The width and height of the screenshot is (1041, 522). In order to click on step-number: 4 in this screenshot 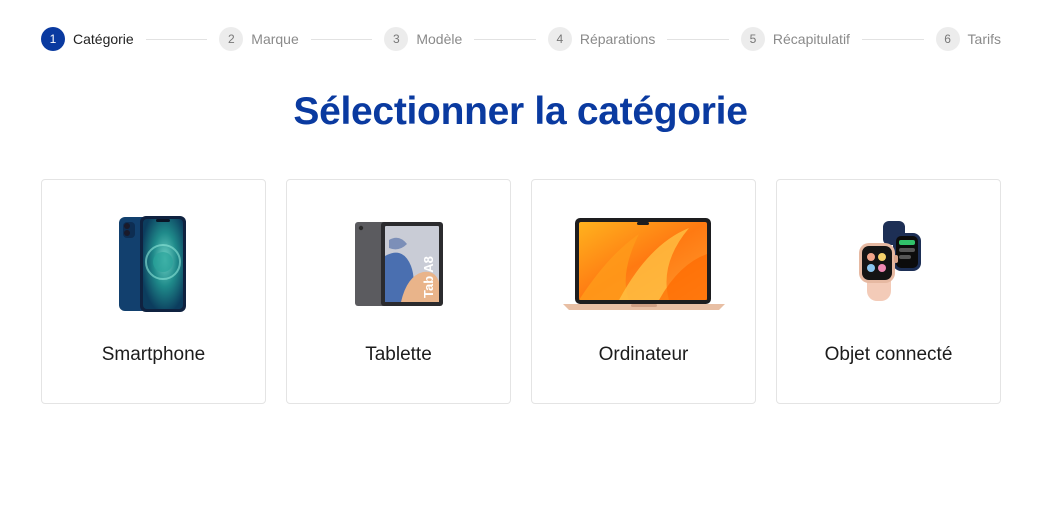, I will do `click(559, 39)`.